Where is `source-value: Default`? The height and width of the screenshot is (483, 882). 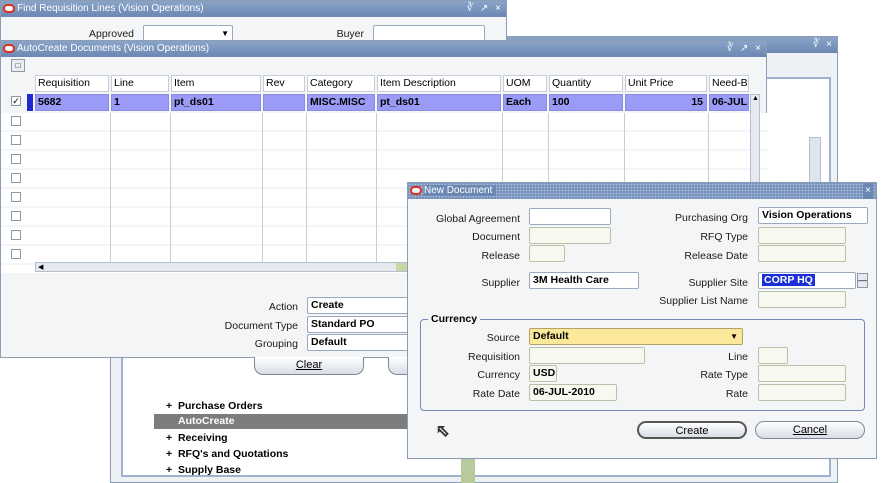
source-value: Default is located at coordinates (551, 336).